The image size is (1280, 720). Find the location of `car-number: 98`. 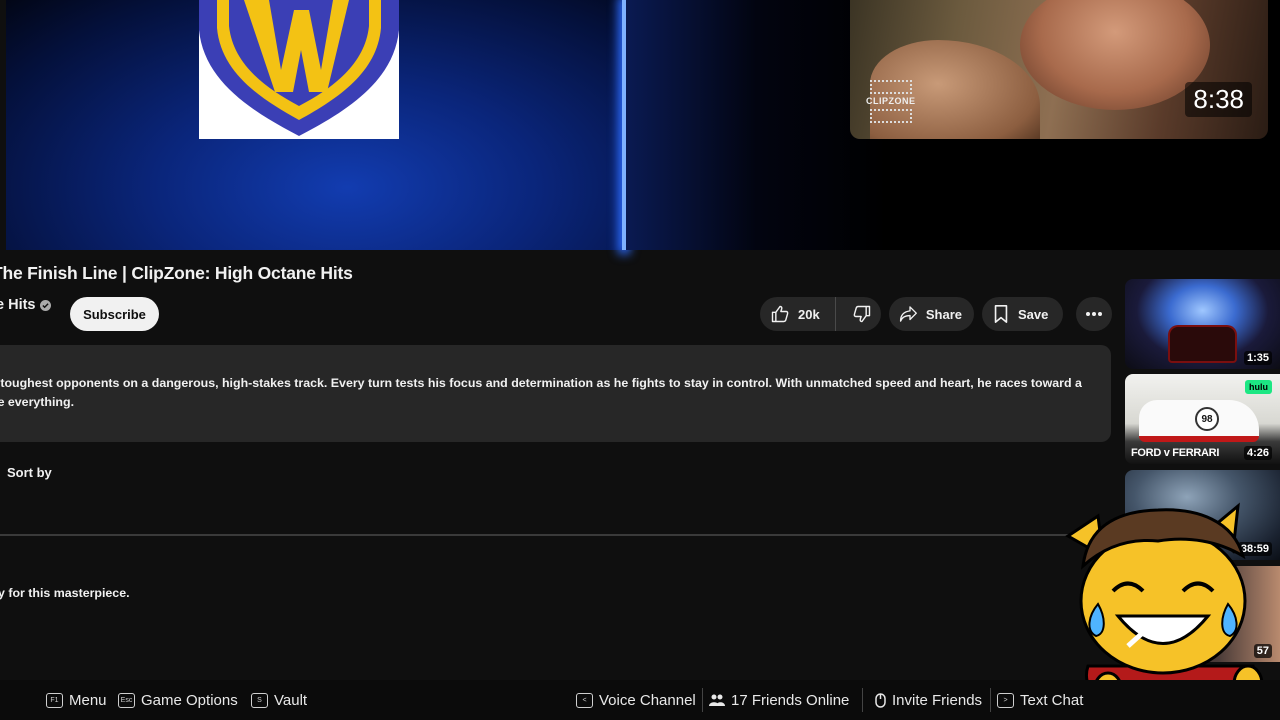

car-number: 98 is located at coordinates (1207, 419).